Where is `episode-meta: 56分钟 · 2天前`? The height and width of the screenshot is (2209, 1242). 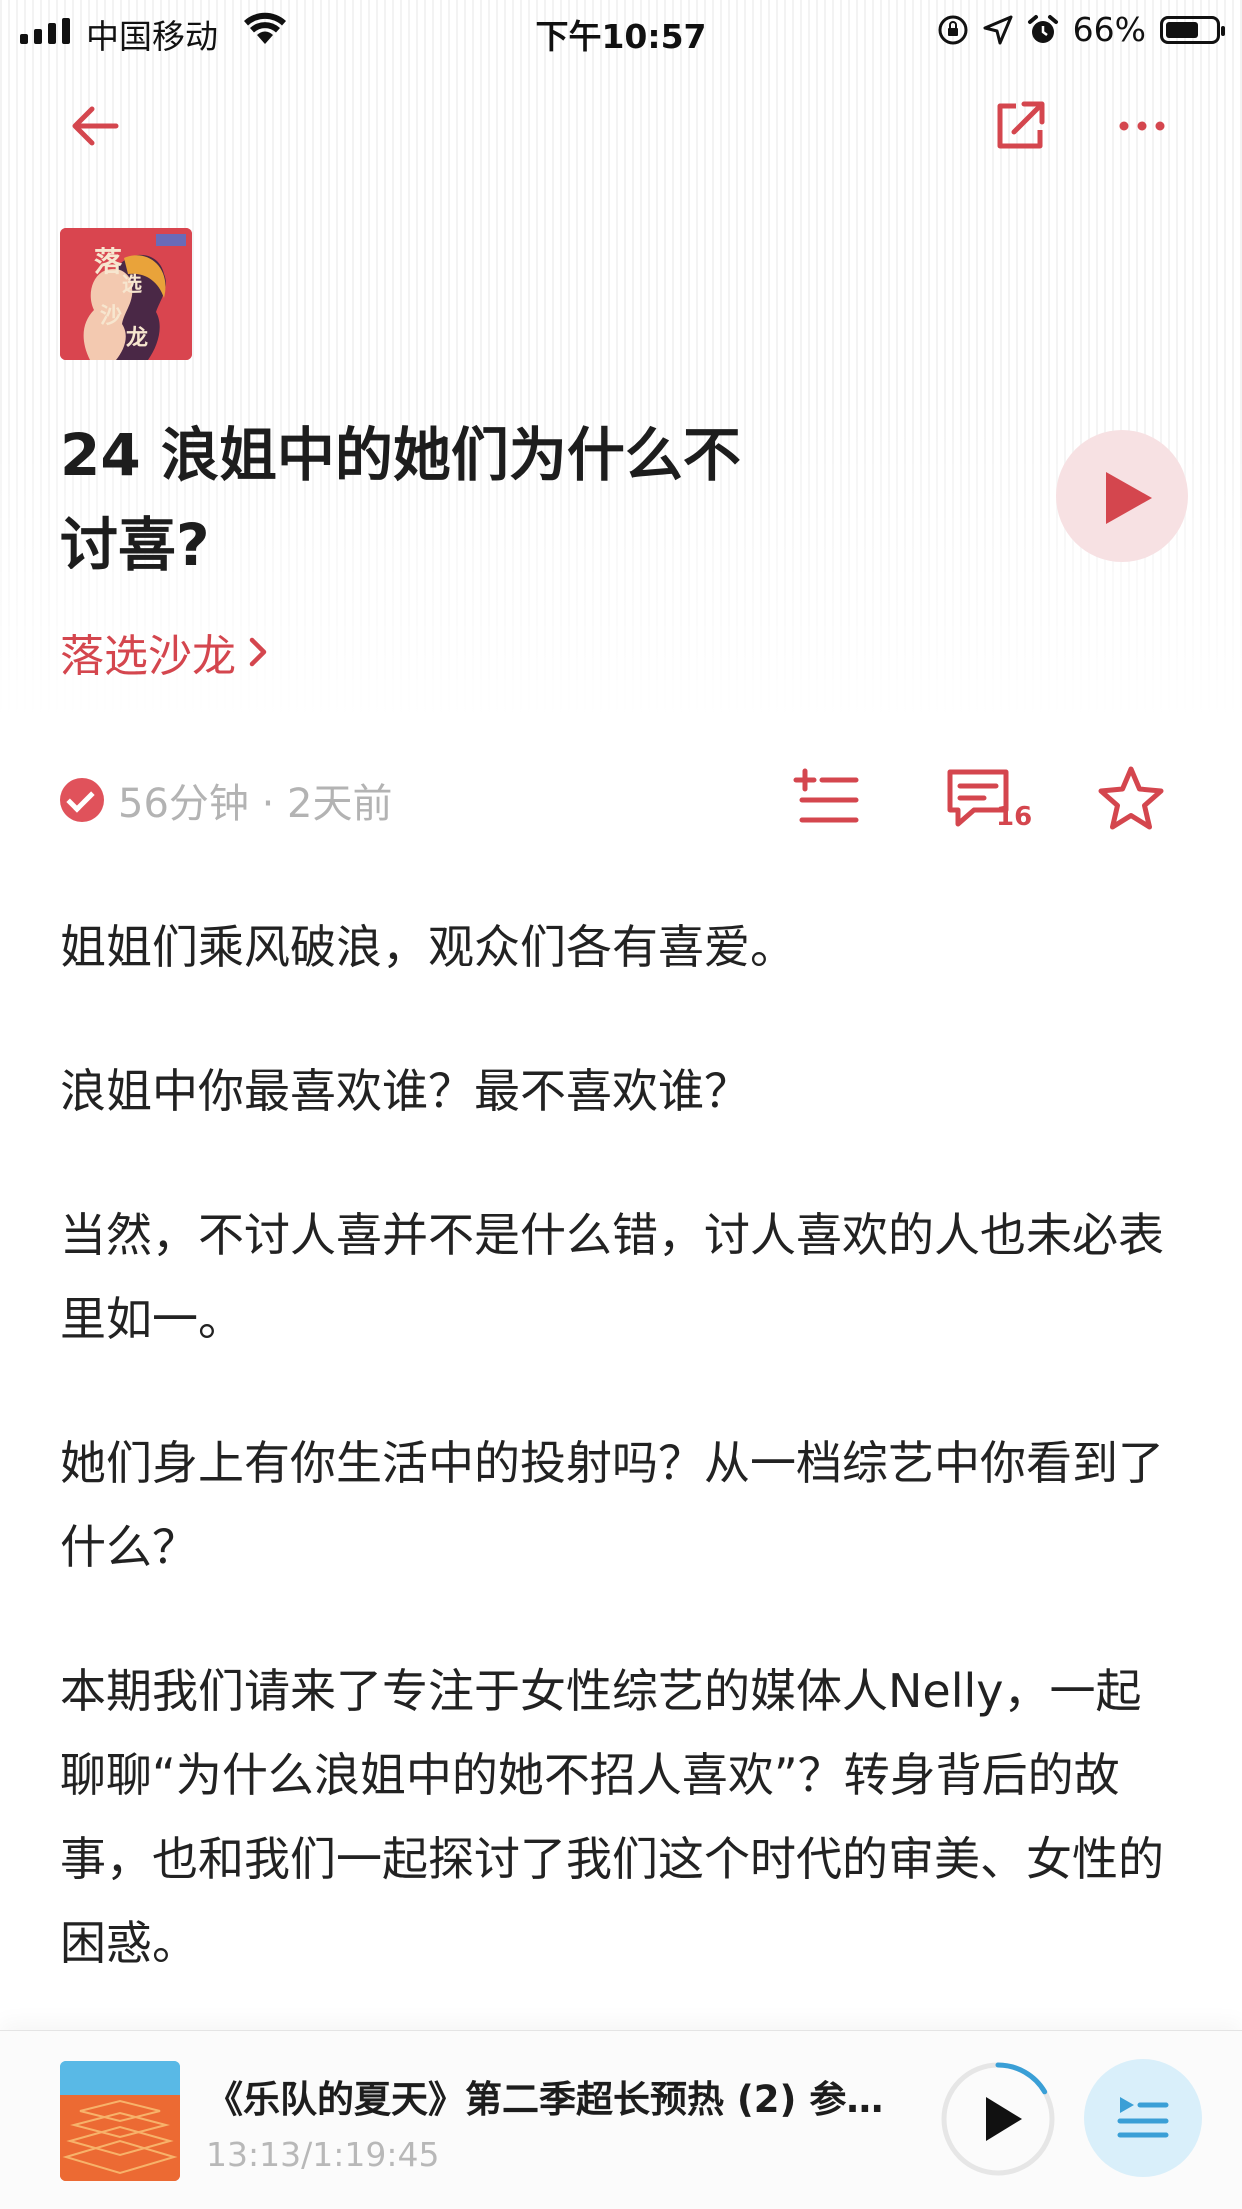 episode-meta: 56分钟 · 2天前 is located at coordinates (226, 800).